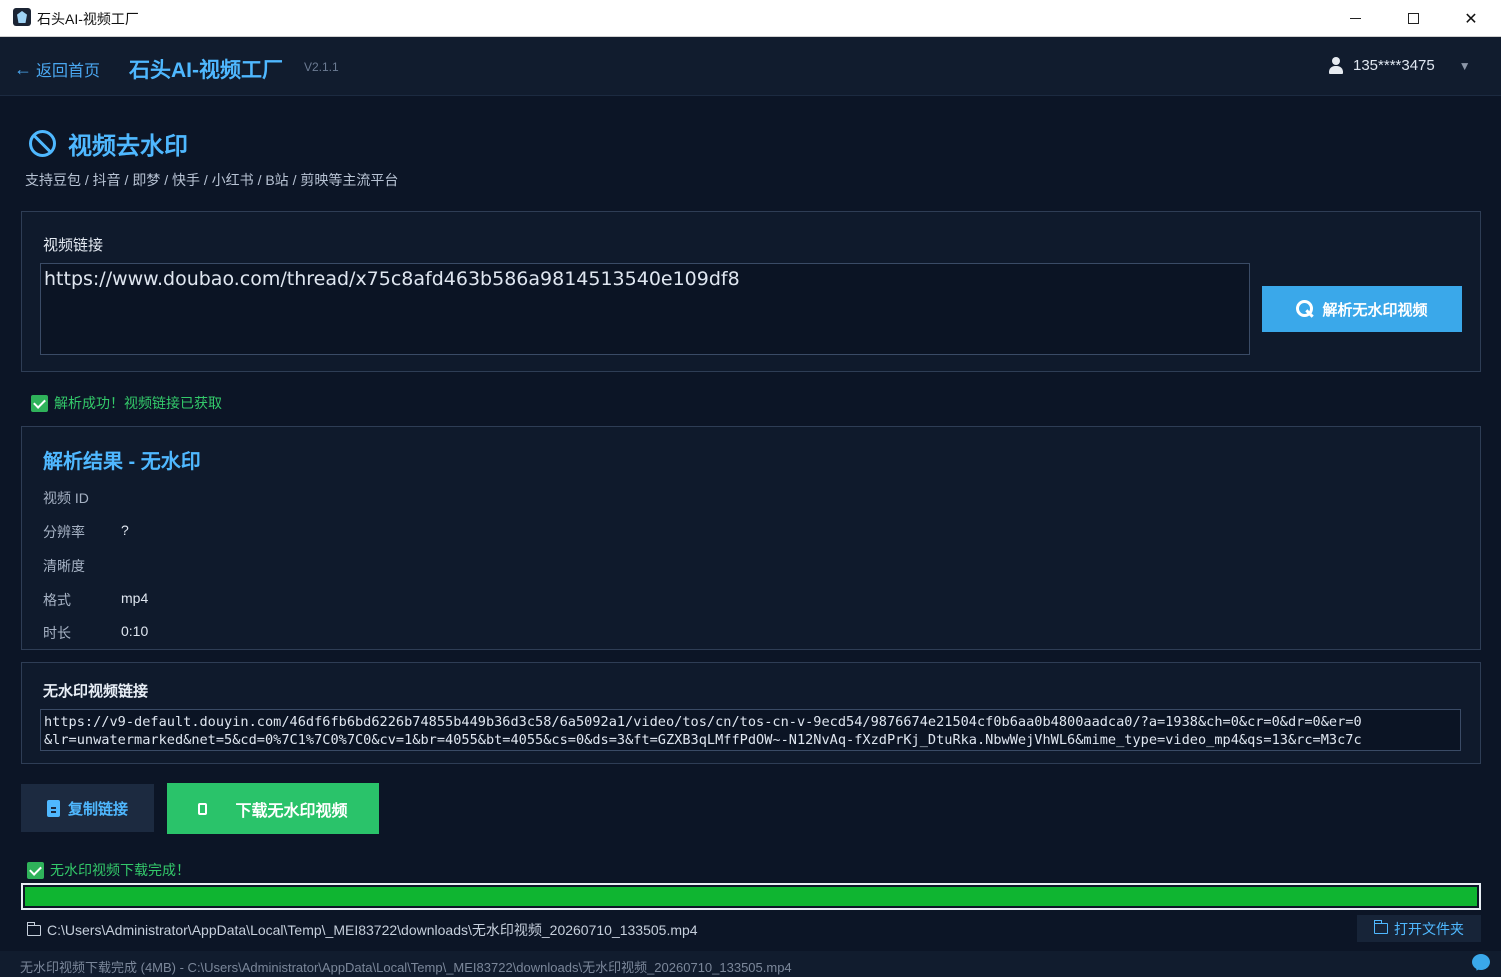 This screenshot has height=977, width=1501. I want to click on result-value: 0:10, so click(135, 631).